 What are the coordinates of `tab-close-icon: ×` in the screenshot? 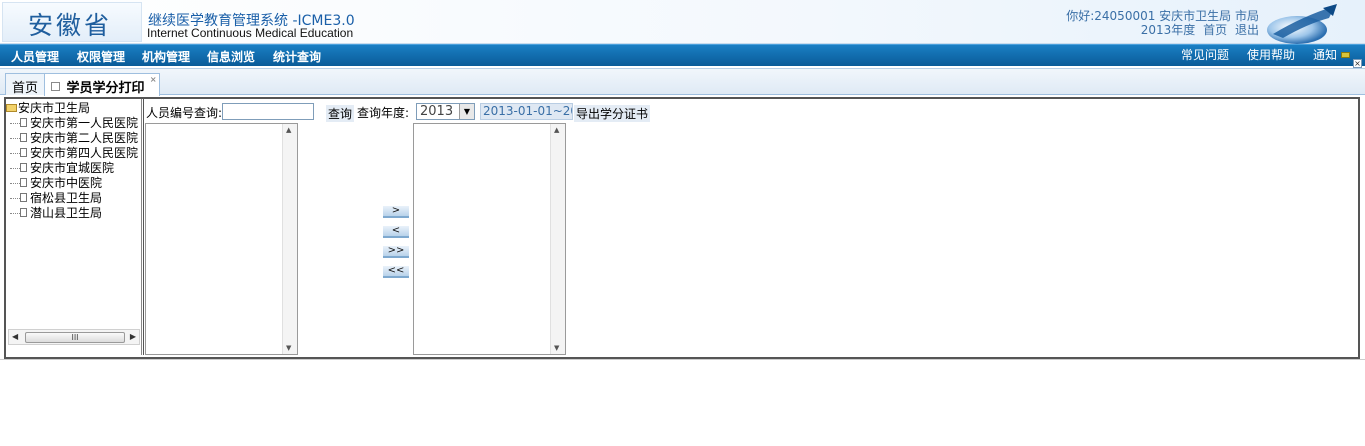 It's located at (153, 79).